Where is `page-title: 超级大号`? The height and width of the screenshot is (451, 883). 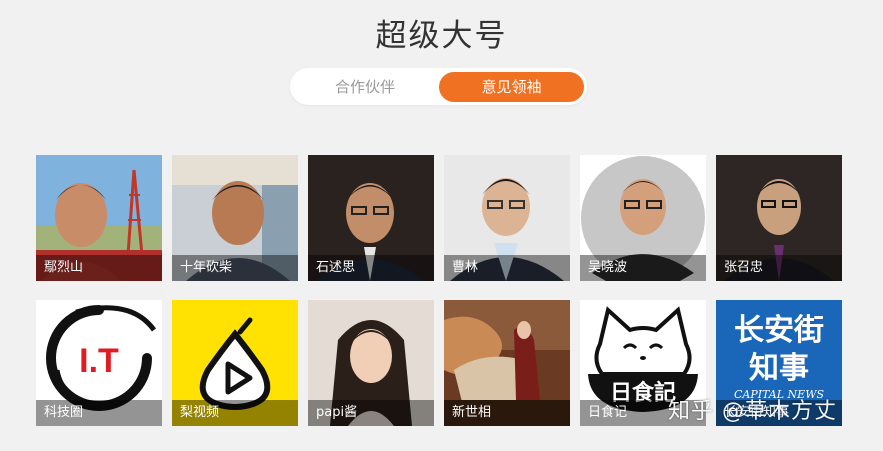
page-title: 超级大号 is located at coordinates (441, 36).